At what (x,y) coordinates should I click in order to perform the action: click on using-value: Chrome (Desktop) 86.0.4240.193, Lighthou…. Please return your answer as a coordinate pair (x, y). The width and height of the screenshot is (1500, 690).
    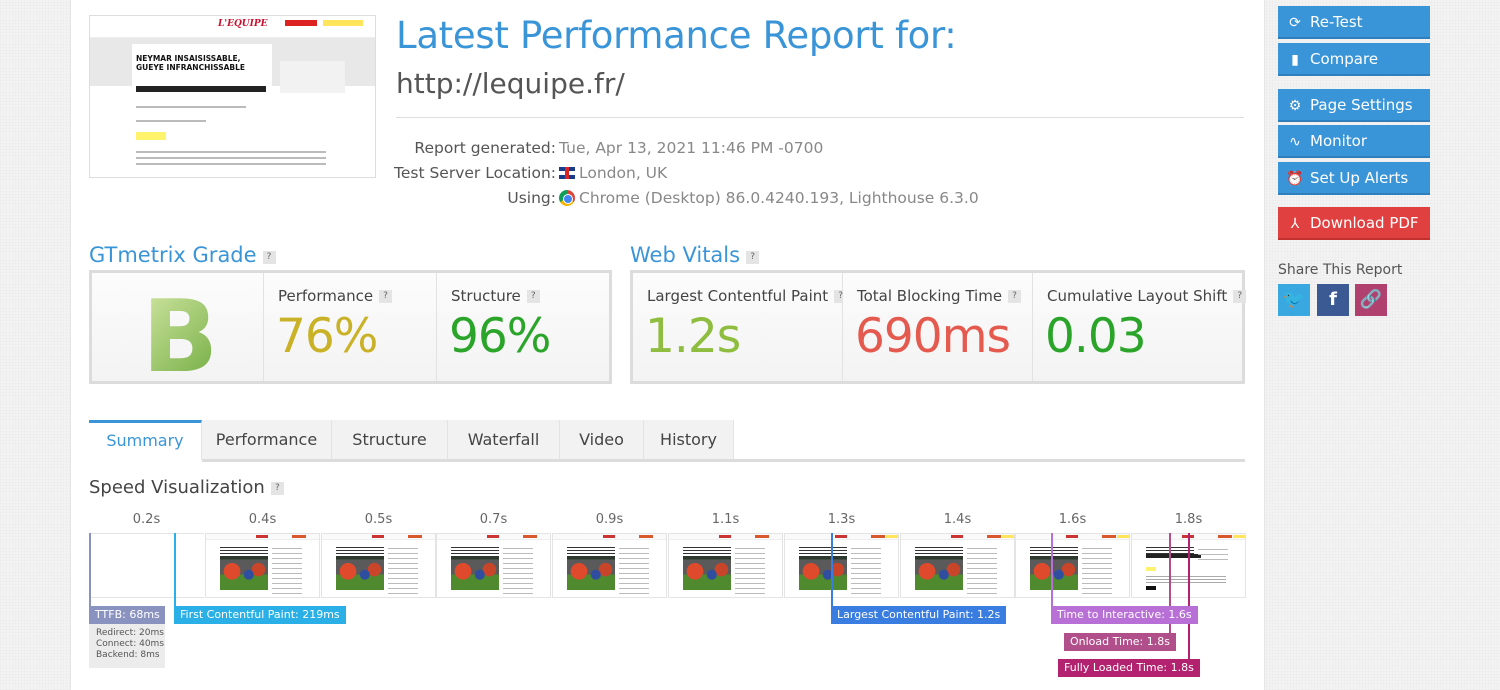
    Looking at the image, I should click on (779, 198).